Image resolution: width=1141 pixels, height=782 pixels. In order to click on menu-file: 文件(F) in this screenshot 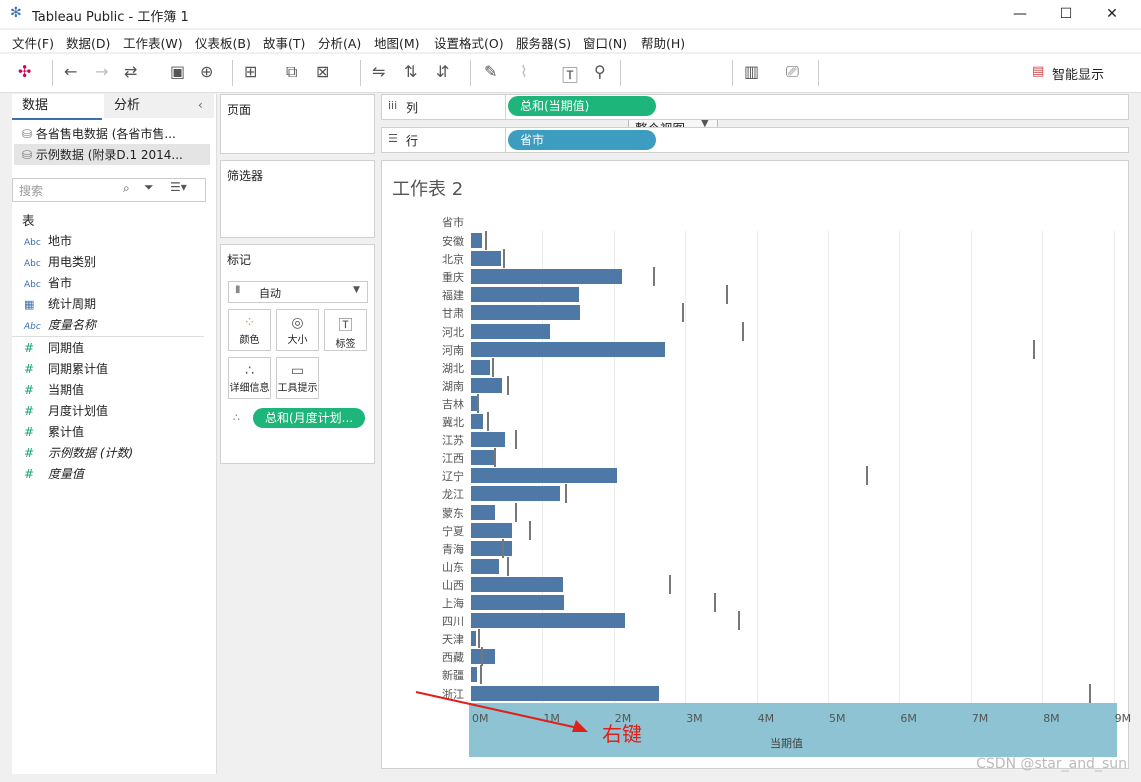, I will do `click(33, 42)`.